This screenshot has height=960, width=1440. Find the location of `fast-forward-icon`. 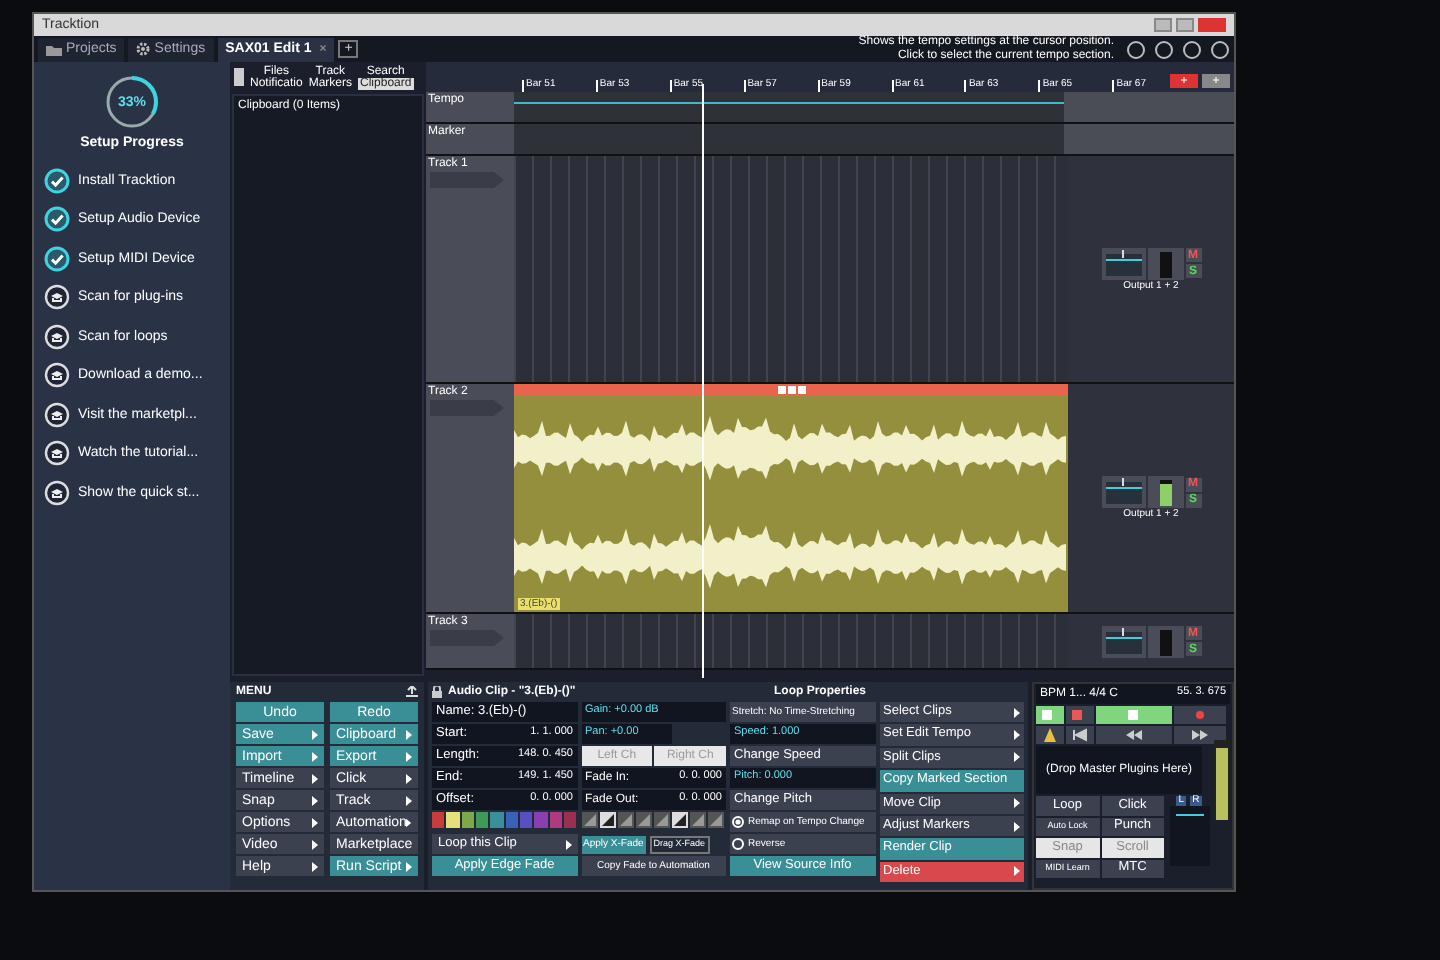

fast-forward-icon is located at coordinates (1200, 735).